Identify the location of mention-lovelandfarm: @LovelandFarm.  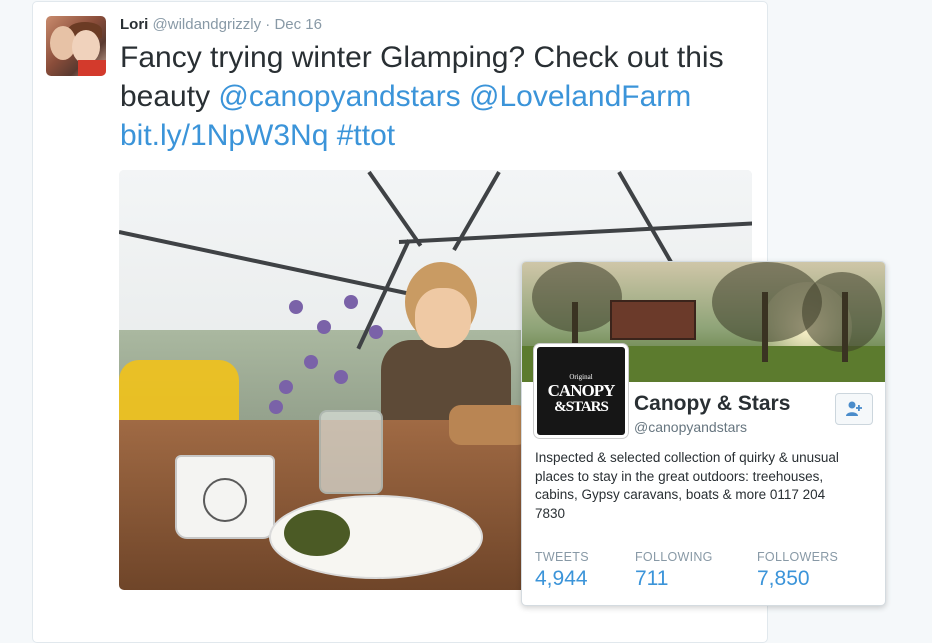
(580, 96).